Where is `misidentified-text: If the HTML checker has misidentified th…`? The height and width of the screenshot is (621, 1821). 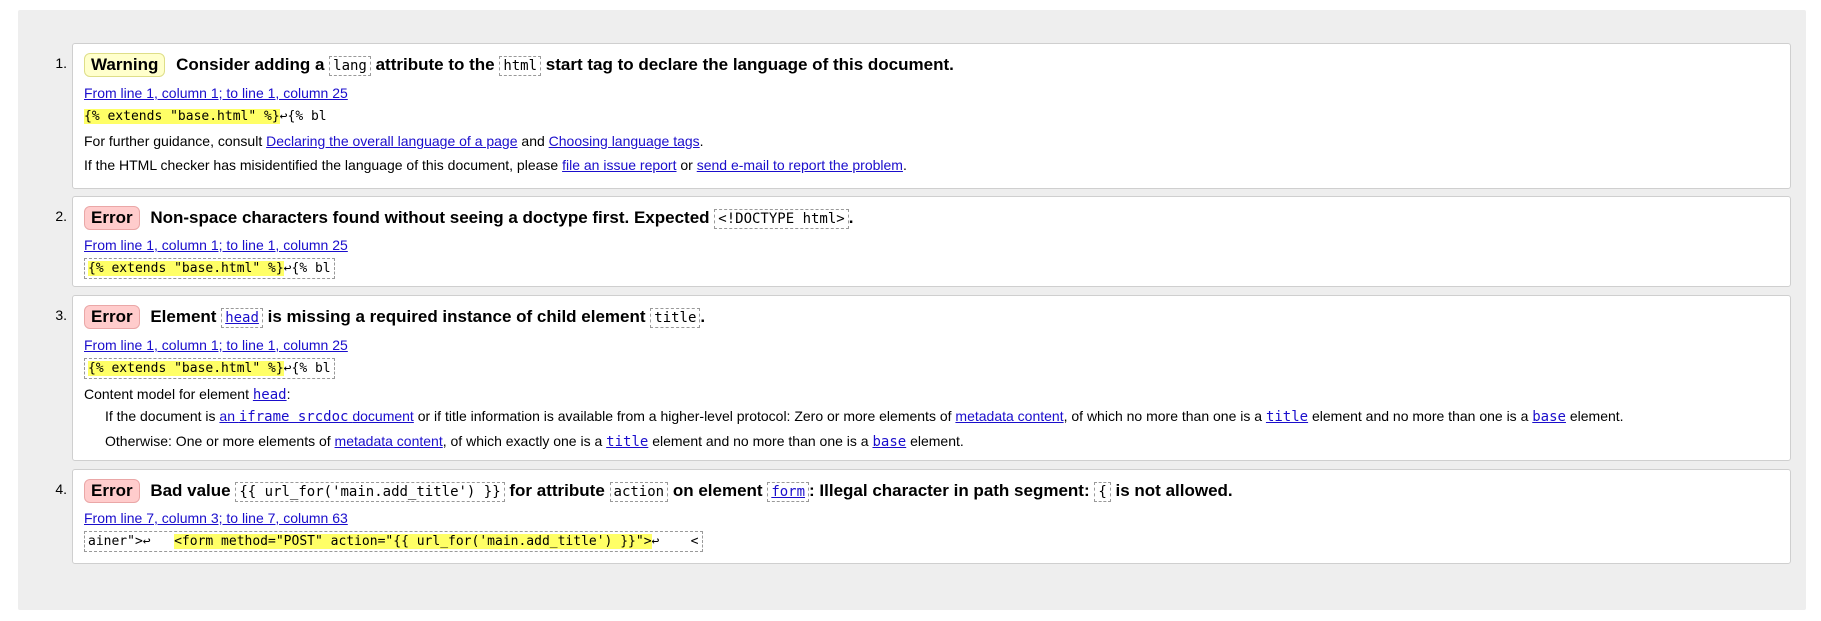 misidentified-text: If the HTML checker has misidentified th… is located at coordinates (321, 165).